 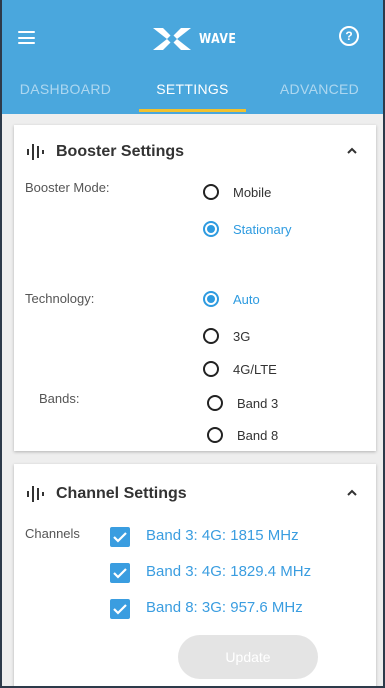 I want to click on mode-mobile-label: Mobile, so click(x=252, y=192).